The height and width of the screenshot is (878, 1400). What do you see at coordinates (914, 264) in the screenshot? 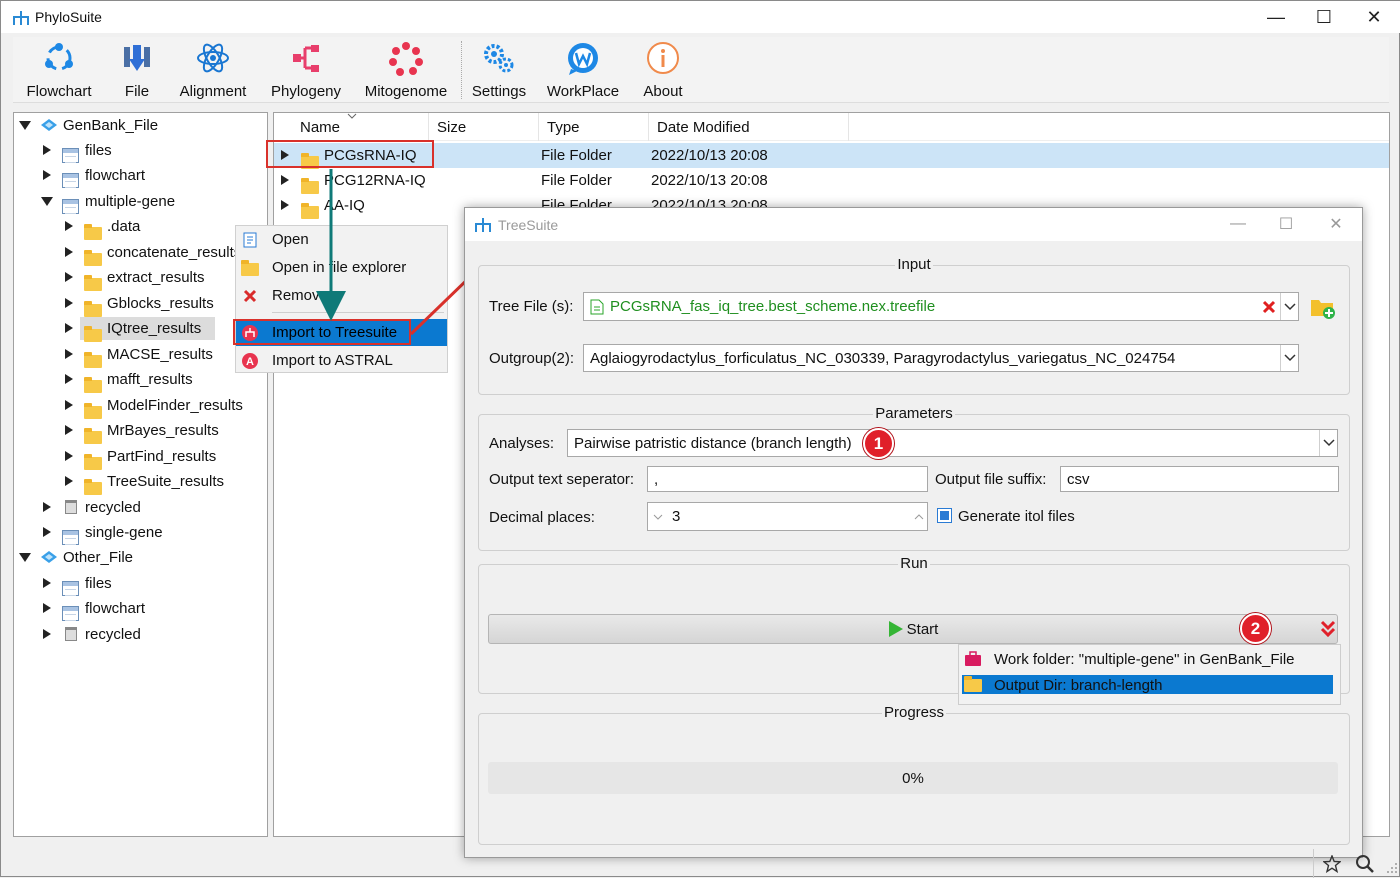
I see `group-title: Input` at bounding box center [914, 264].